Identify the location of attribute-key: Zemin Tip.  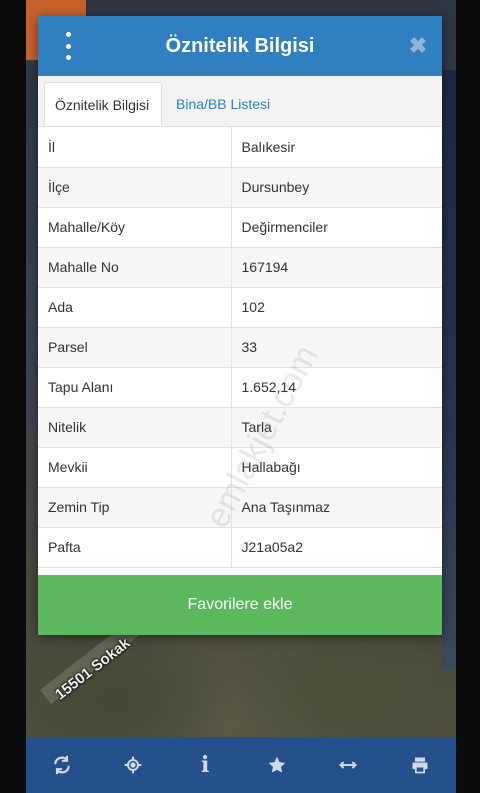
(135, 507).